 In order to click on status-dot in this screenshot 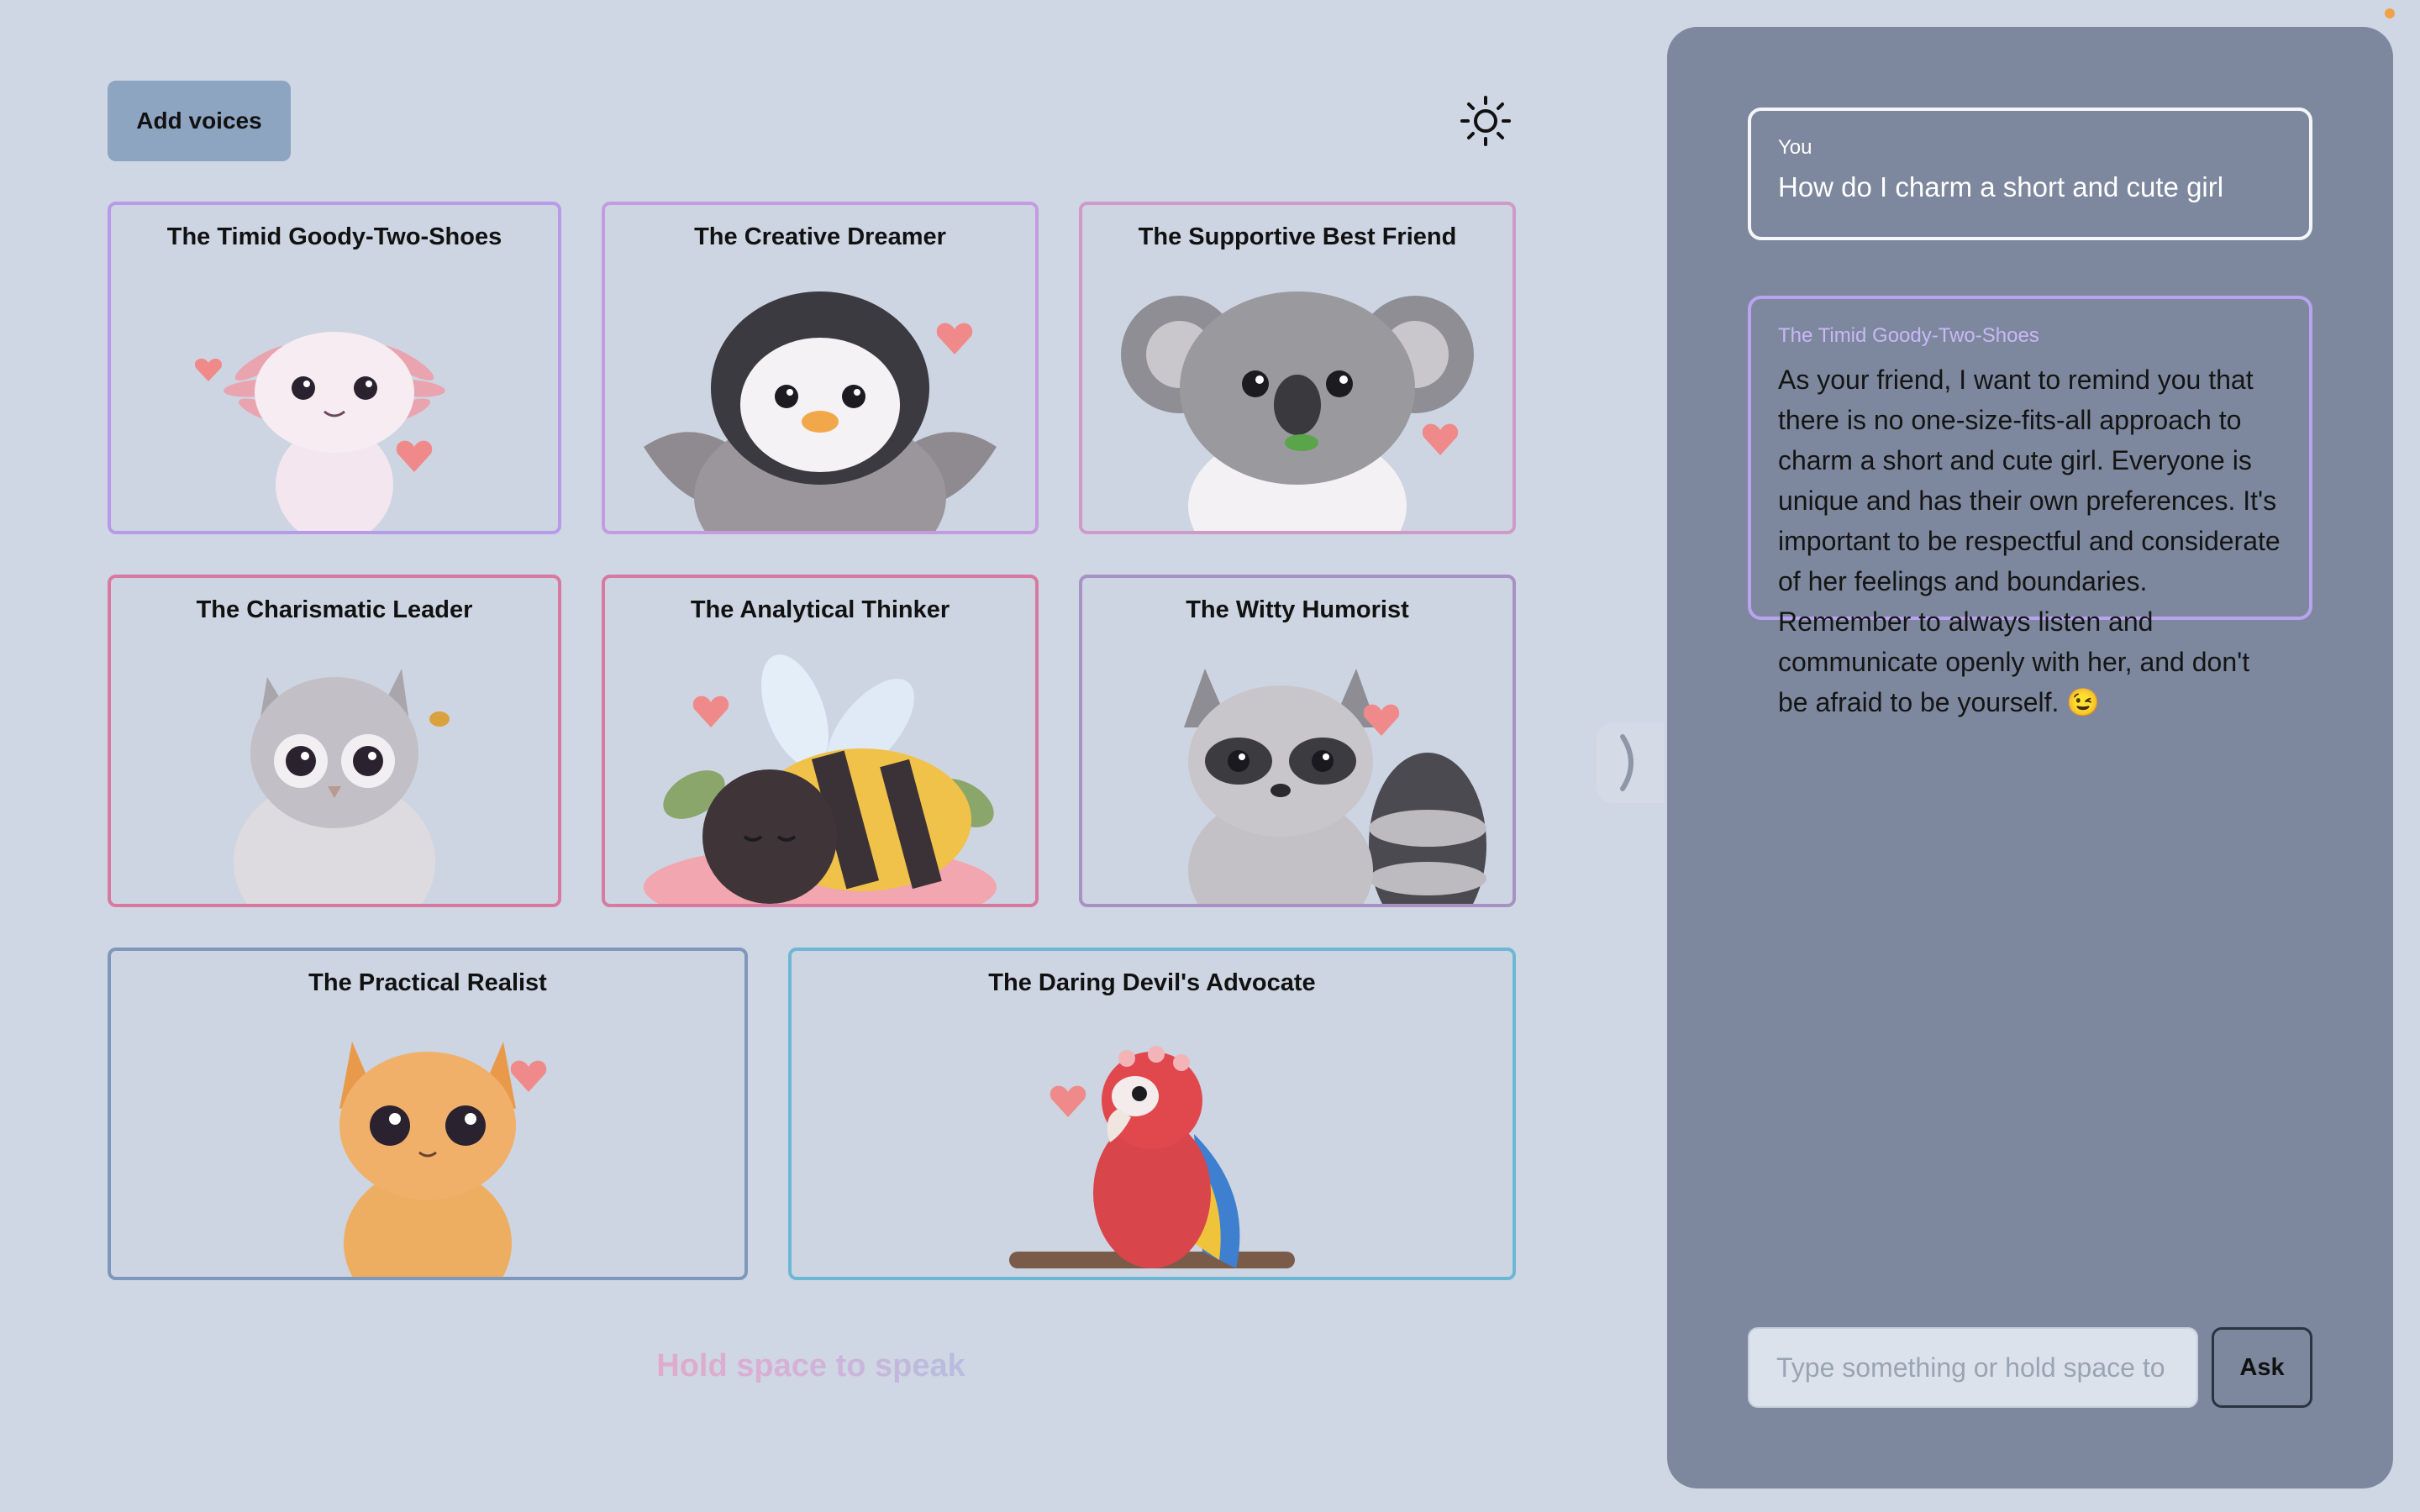, I will do `click(2390, 13)`.